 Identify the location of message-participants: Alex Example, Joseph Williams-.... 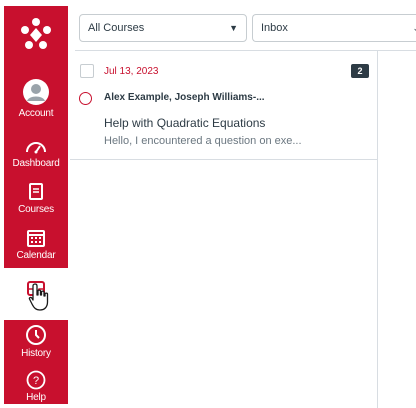
(184, 97).